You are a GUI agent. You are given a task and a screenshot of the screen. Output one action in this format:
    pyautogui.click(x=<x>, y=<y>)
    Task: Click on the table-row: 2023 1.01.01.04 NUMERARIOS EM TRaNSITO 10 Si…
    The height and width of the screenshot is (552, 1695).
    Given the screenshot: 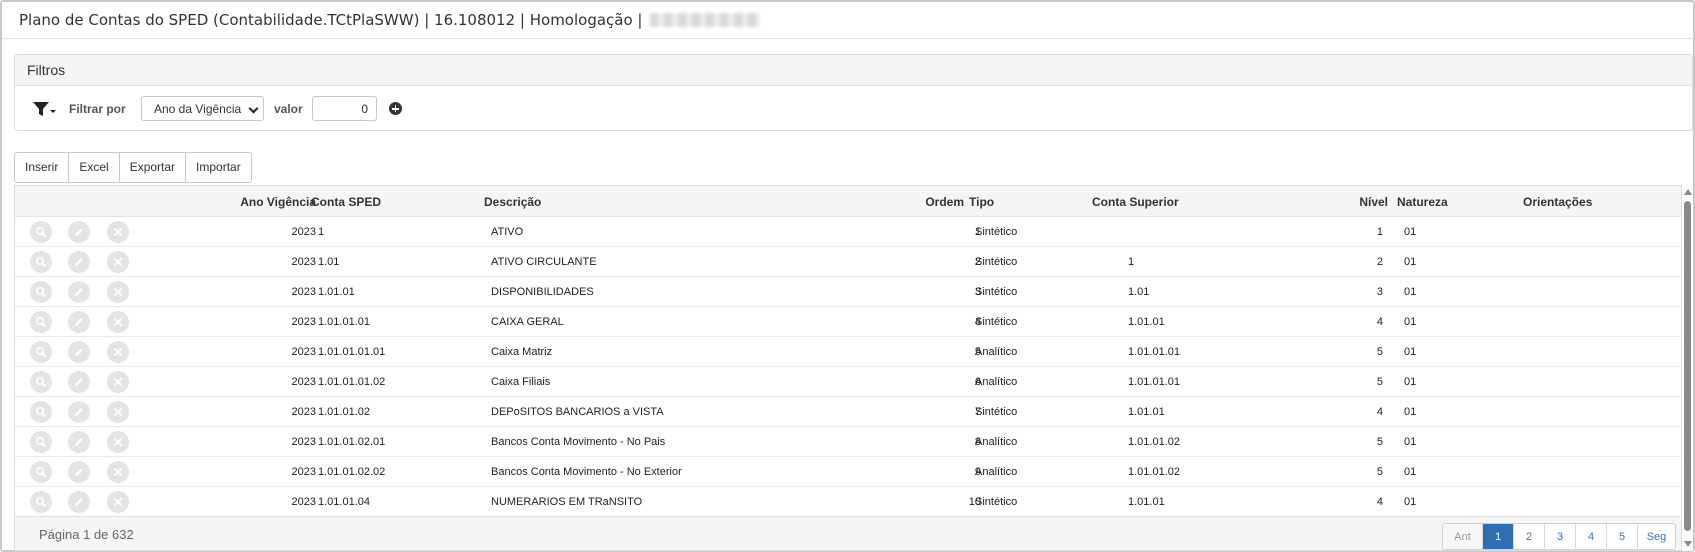 What is the action you would take?
    pyautogui.click(x=848, y=502)
    